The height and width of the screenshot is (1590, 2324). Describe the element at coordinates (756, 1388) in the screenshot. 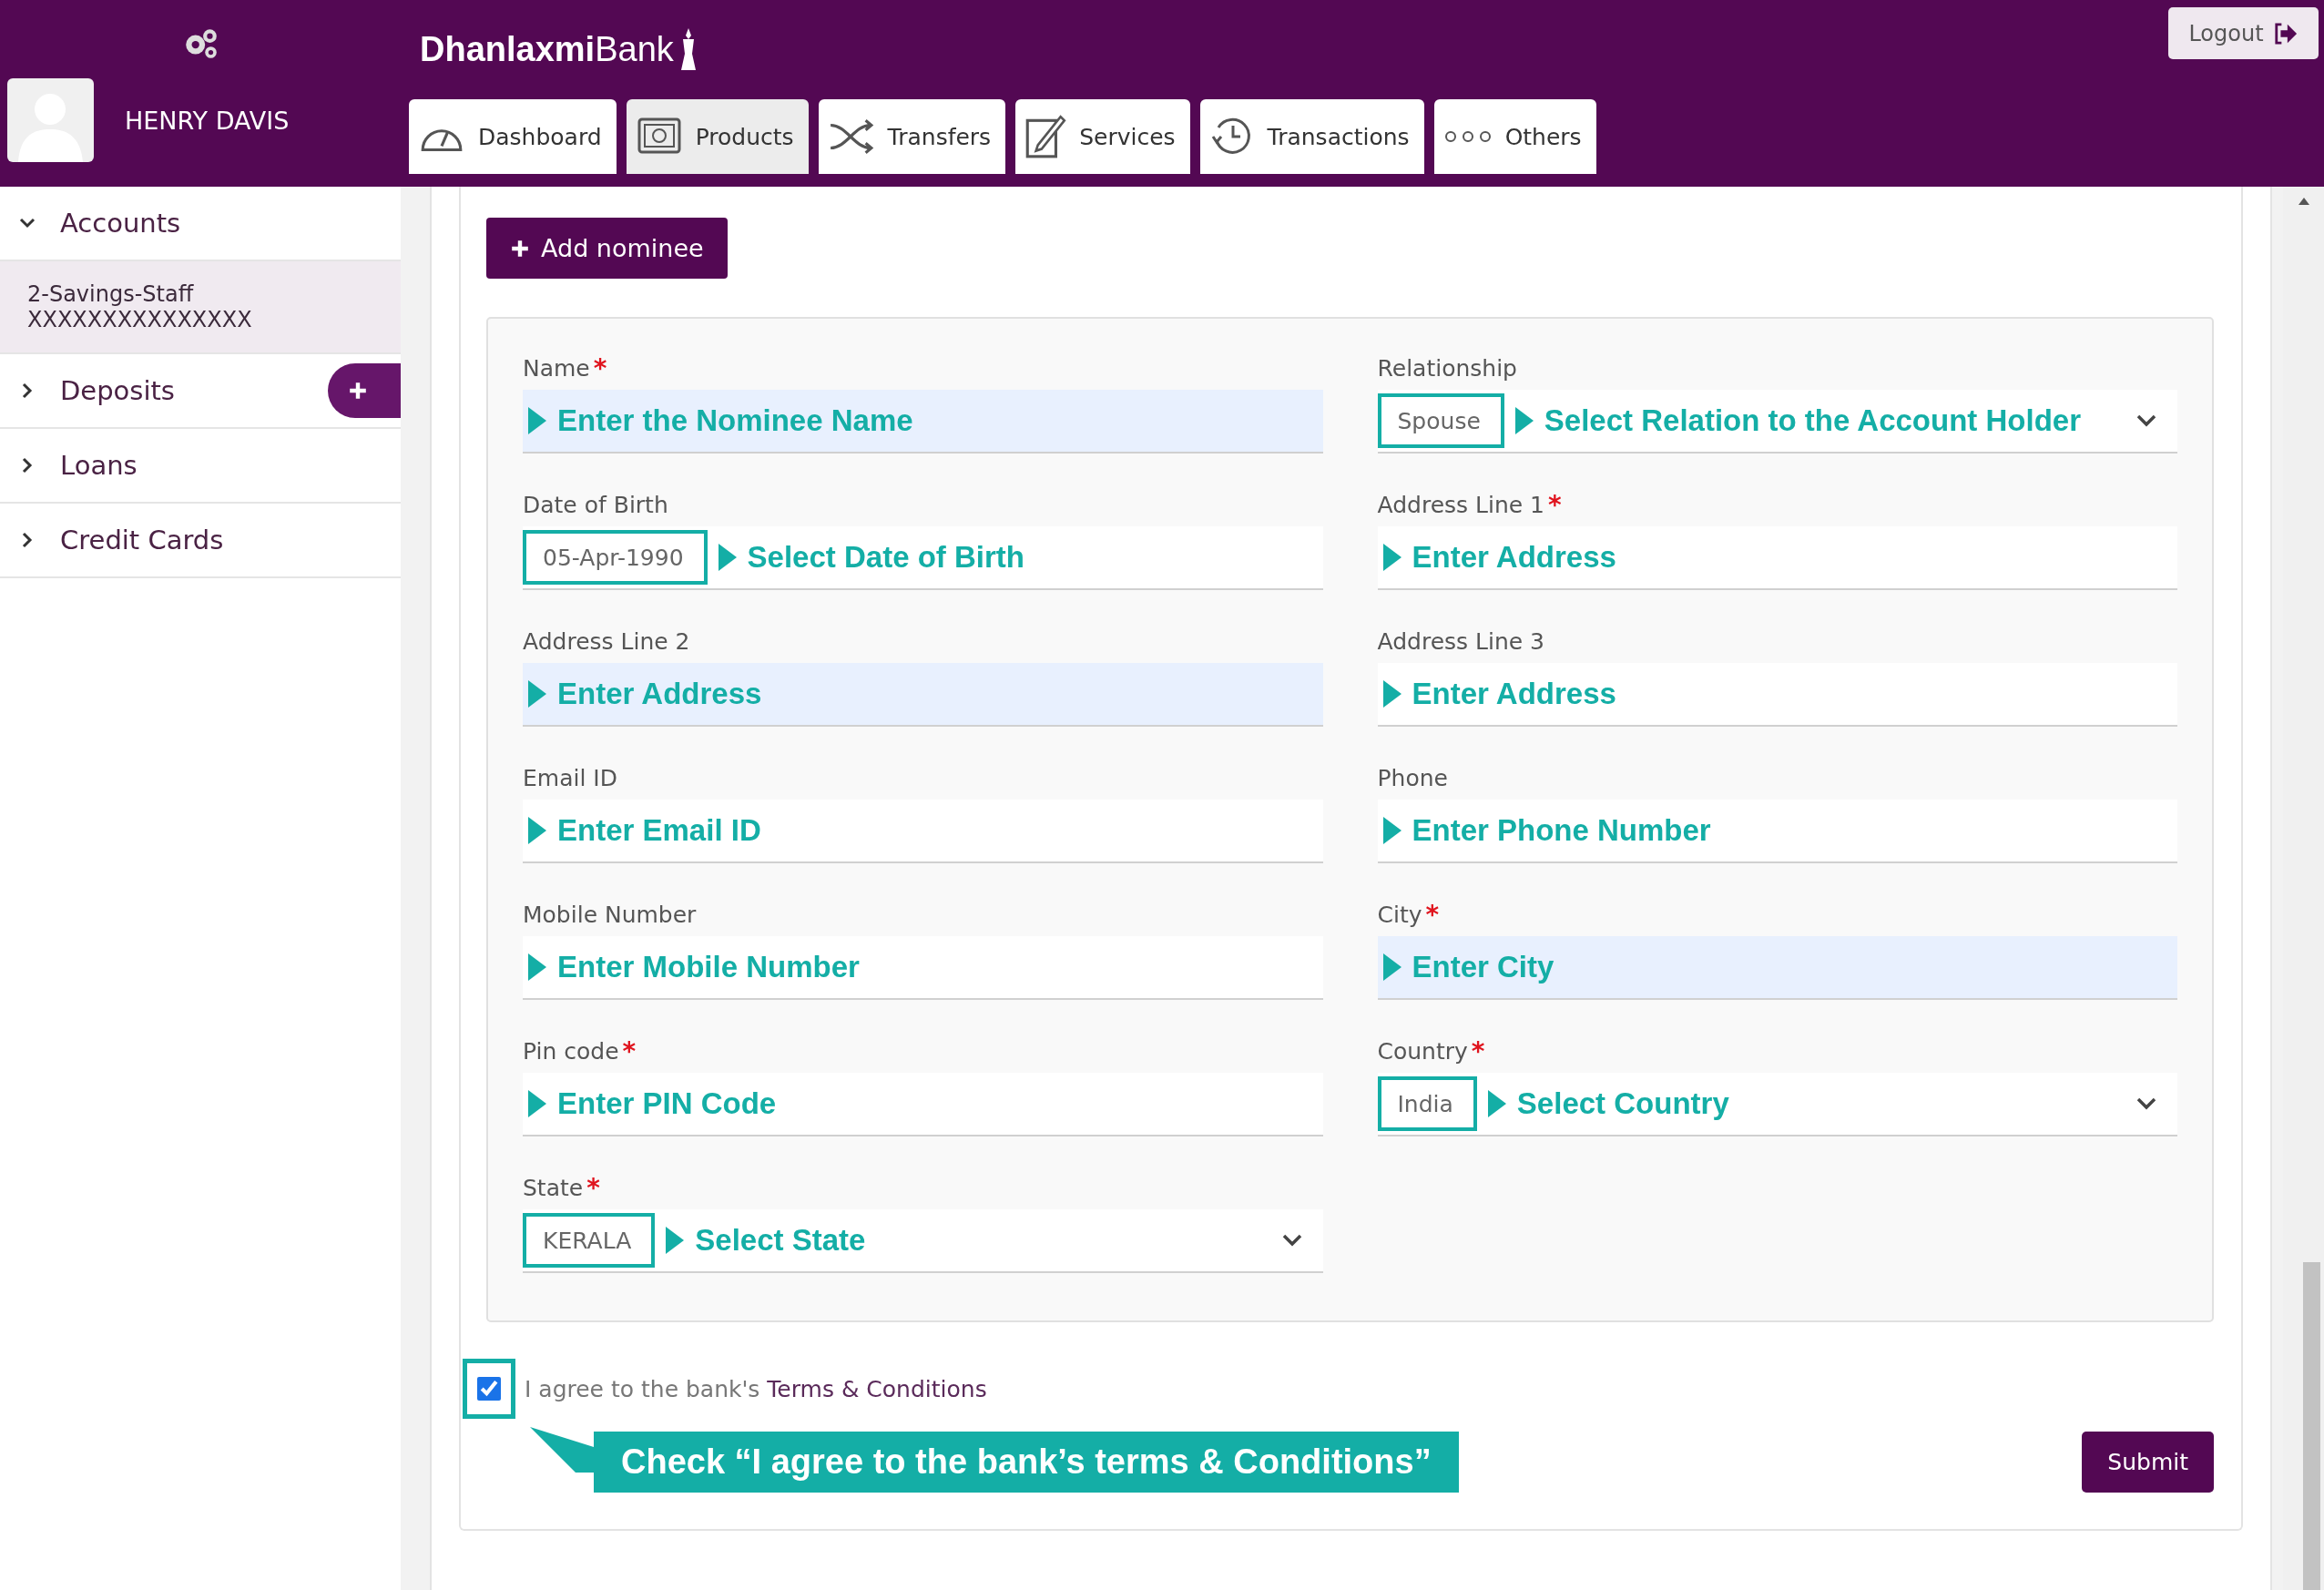

I see `terms-text: I agree to the bank's Terms & Conditions` at that location.